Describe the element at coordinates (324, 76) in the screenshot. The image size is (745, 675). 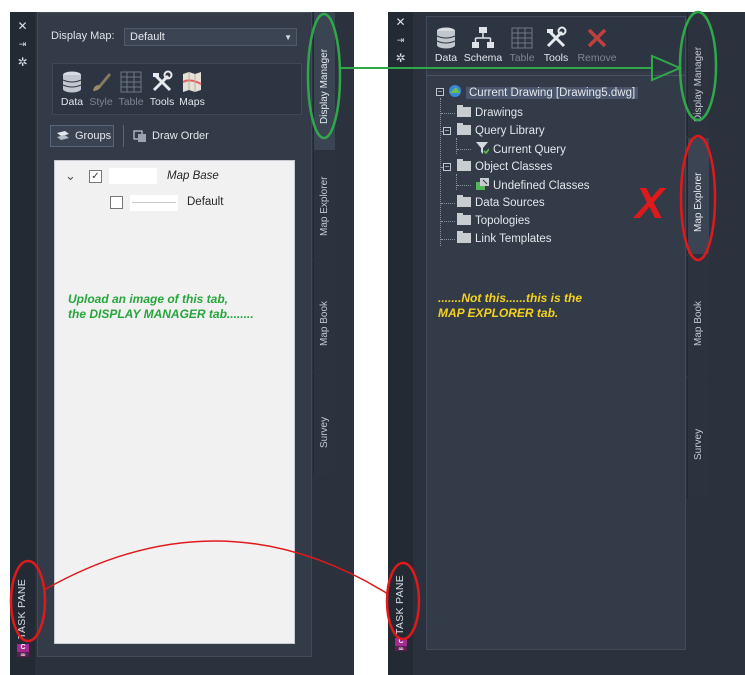
I see `green-ellipse-left` at that location.